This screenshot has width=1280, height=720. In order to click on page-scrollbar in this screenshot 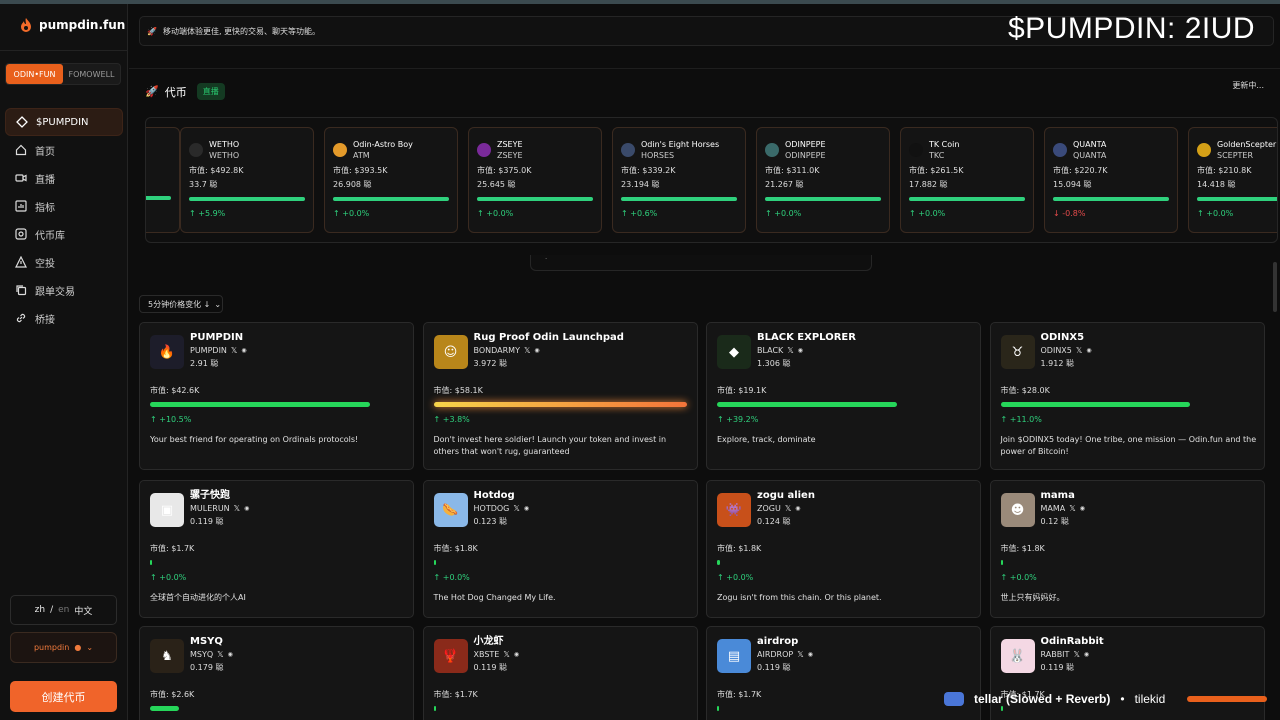, I will do `click(1275, 287)`.